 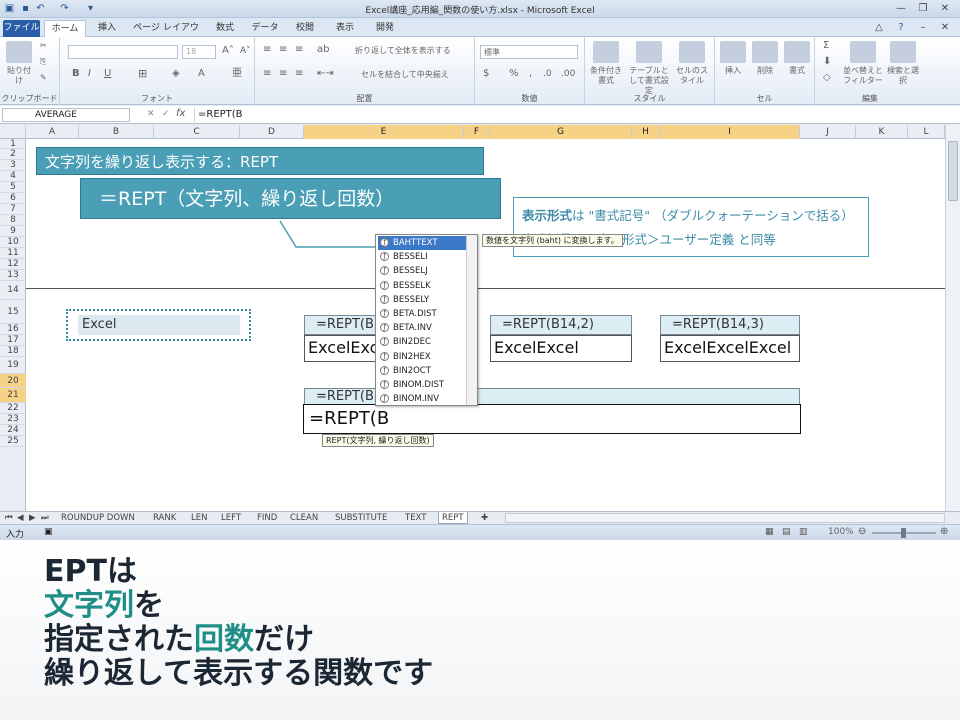 I want to click on row-header: 3, so click(x=13, y=165).